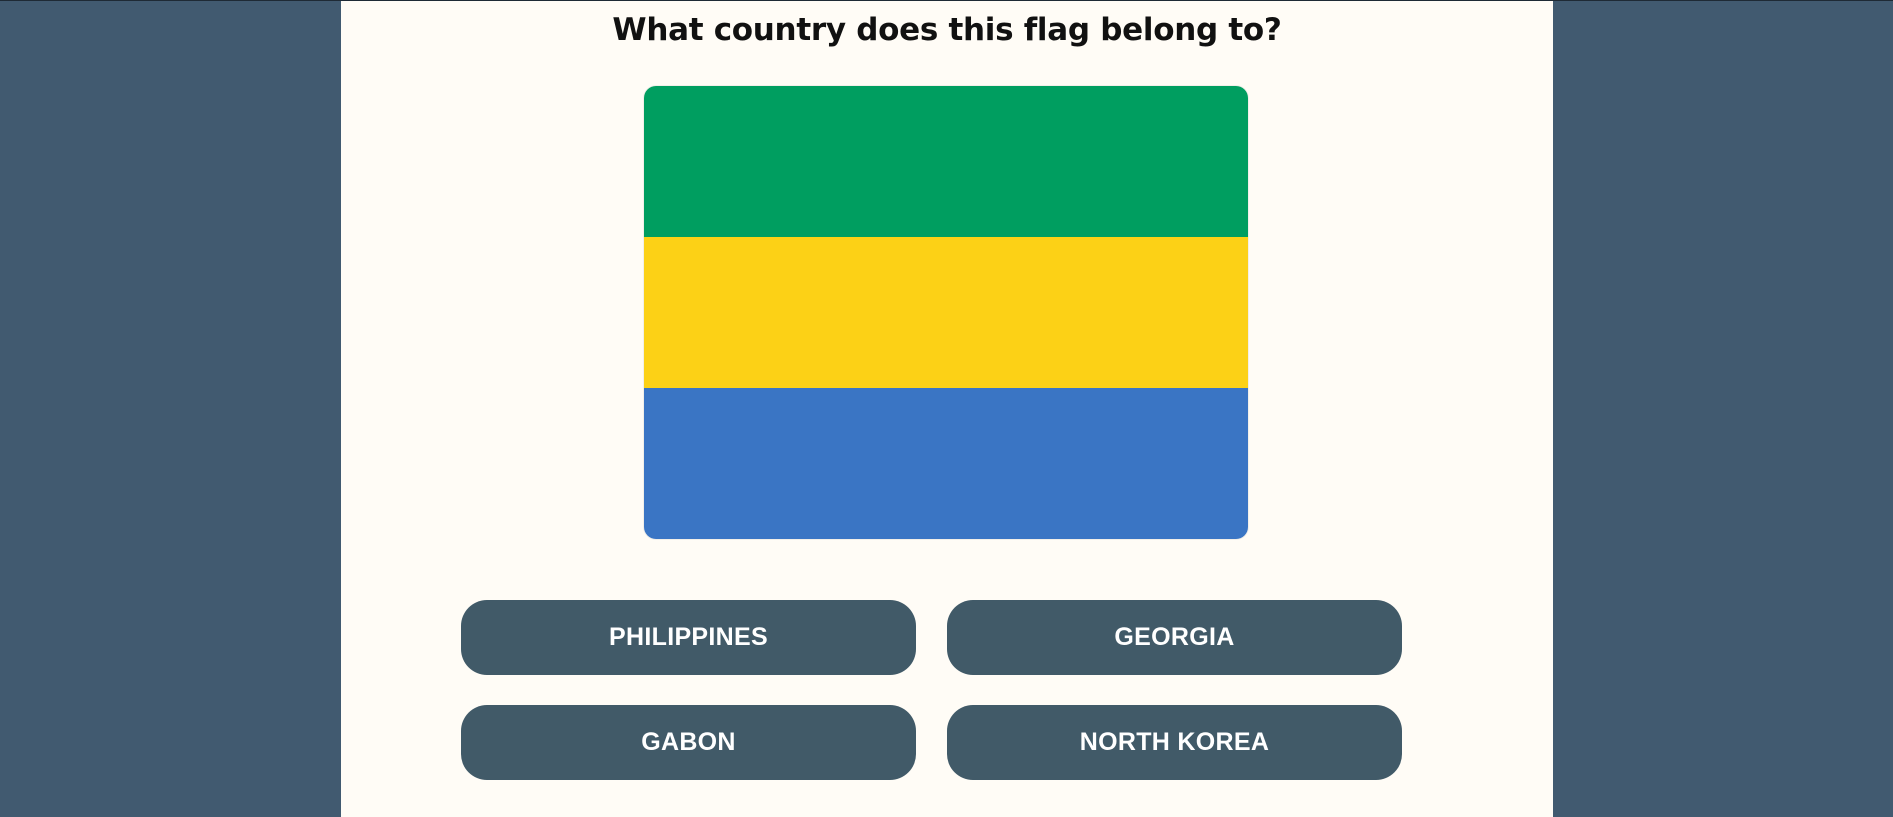 The image size is (1893, 817). What do you see at coordinates (688, 637) in the screenshot?
I see `answer-button-philippines: PHILIPPINES` at bounding box center [688, 637].